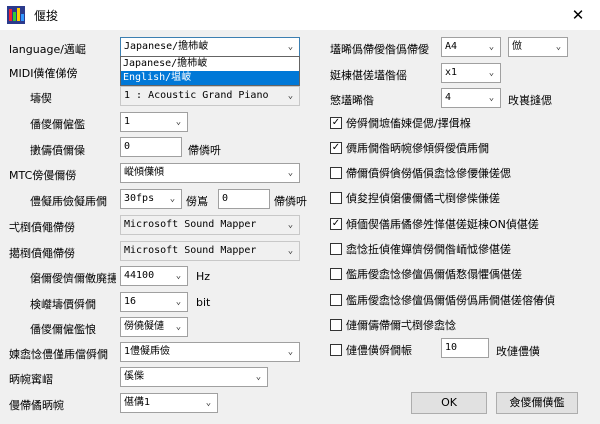  What do you see at coordinates (210, 96) in the screenshot?
I see `tone-select: 1 : Acoustic Grand Piano ⌄` at bounding box center [210, 96].